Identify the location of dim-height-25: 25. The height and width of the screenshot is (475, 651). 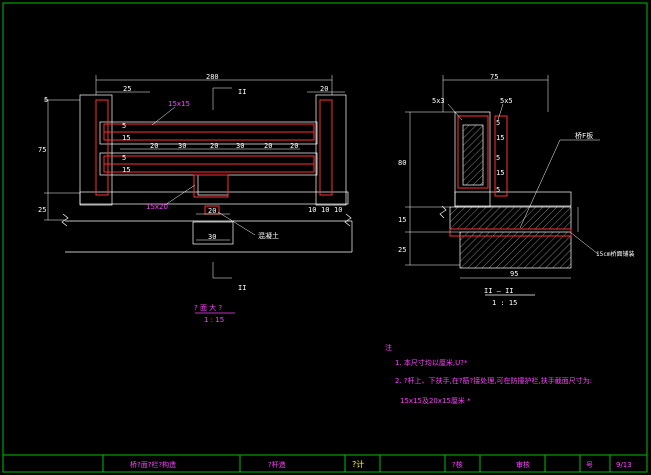
(42, 210).